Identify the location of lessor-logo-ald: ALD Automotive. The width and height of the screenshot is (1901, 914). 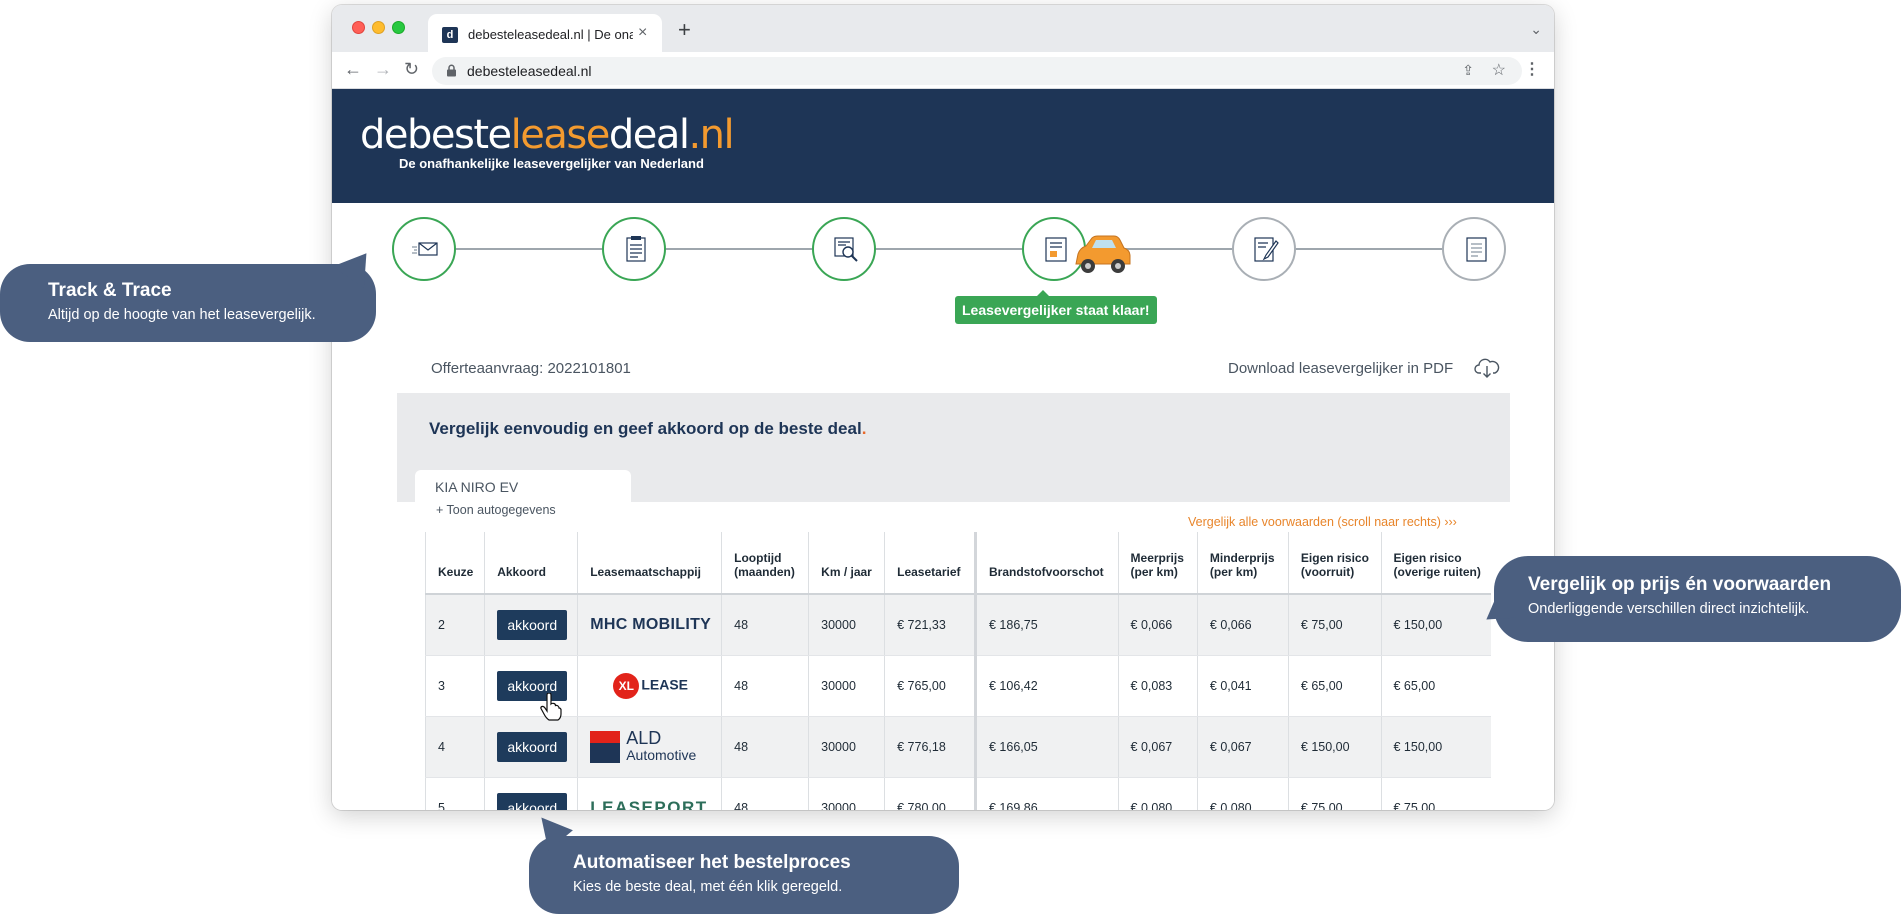
(650, 745).